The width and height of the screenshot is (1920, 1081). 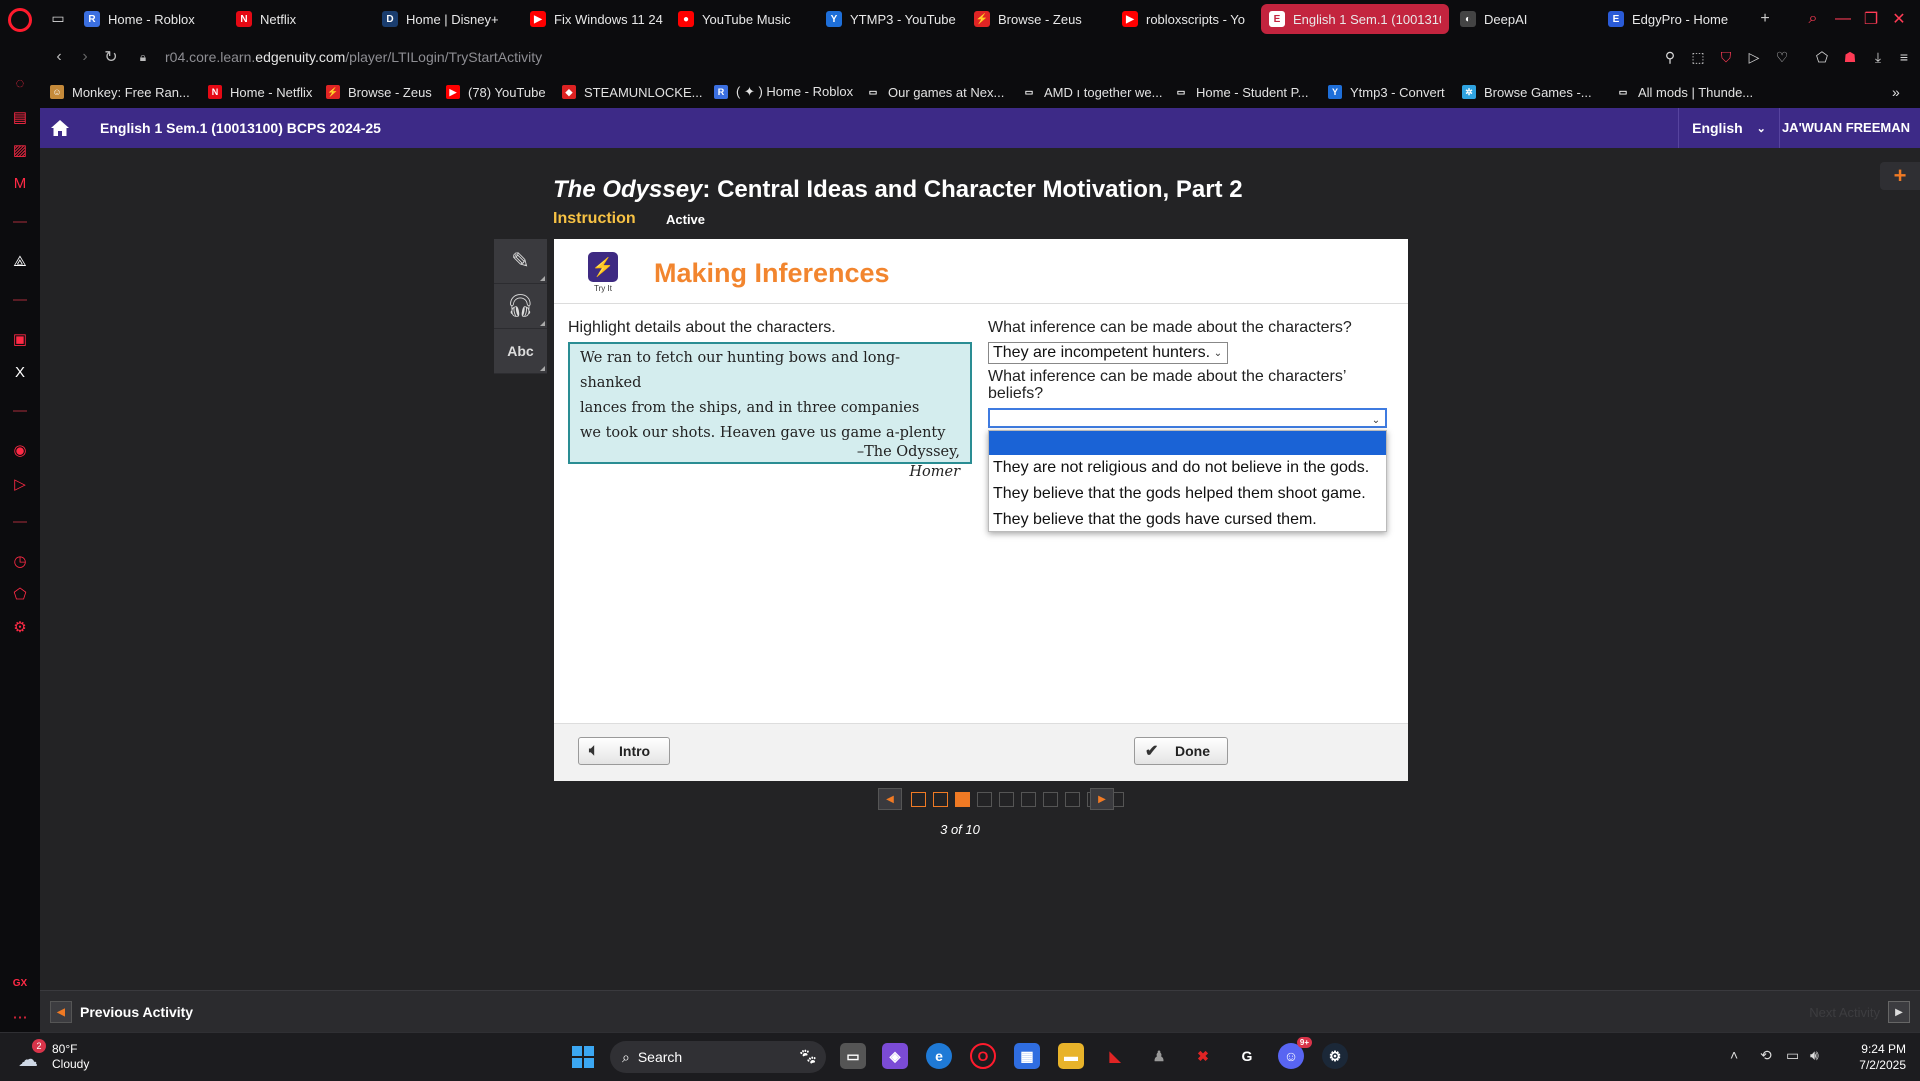 What do you see at coordinates (1027, 1056) in the screenshot?
I see `store-icon: ▦` at bounding box center [1027, 1056].